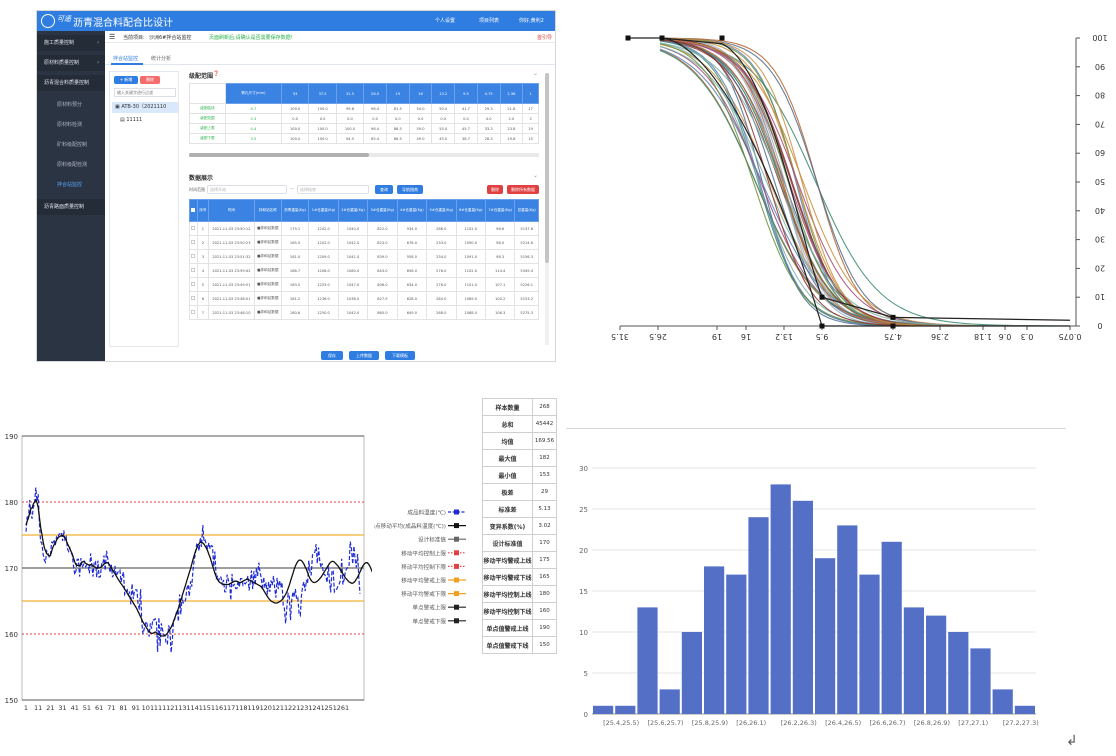 This screenshot has width=1116, height=756. What do you see at coordinates (495, 189) in the screenshot?
I see `delete-row-button: 删除` at bounding box center [495, 189].